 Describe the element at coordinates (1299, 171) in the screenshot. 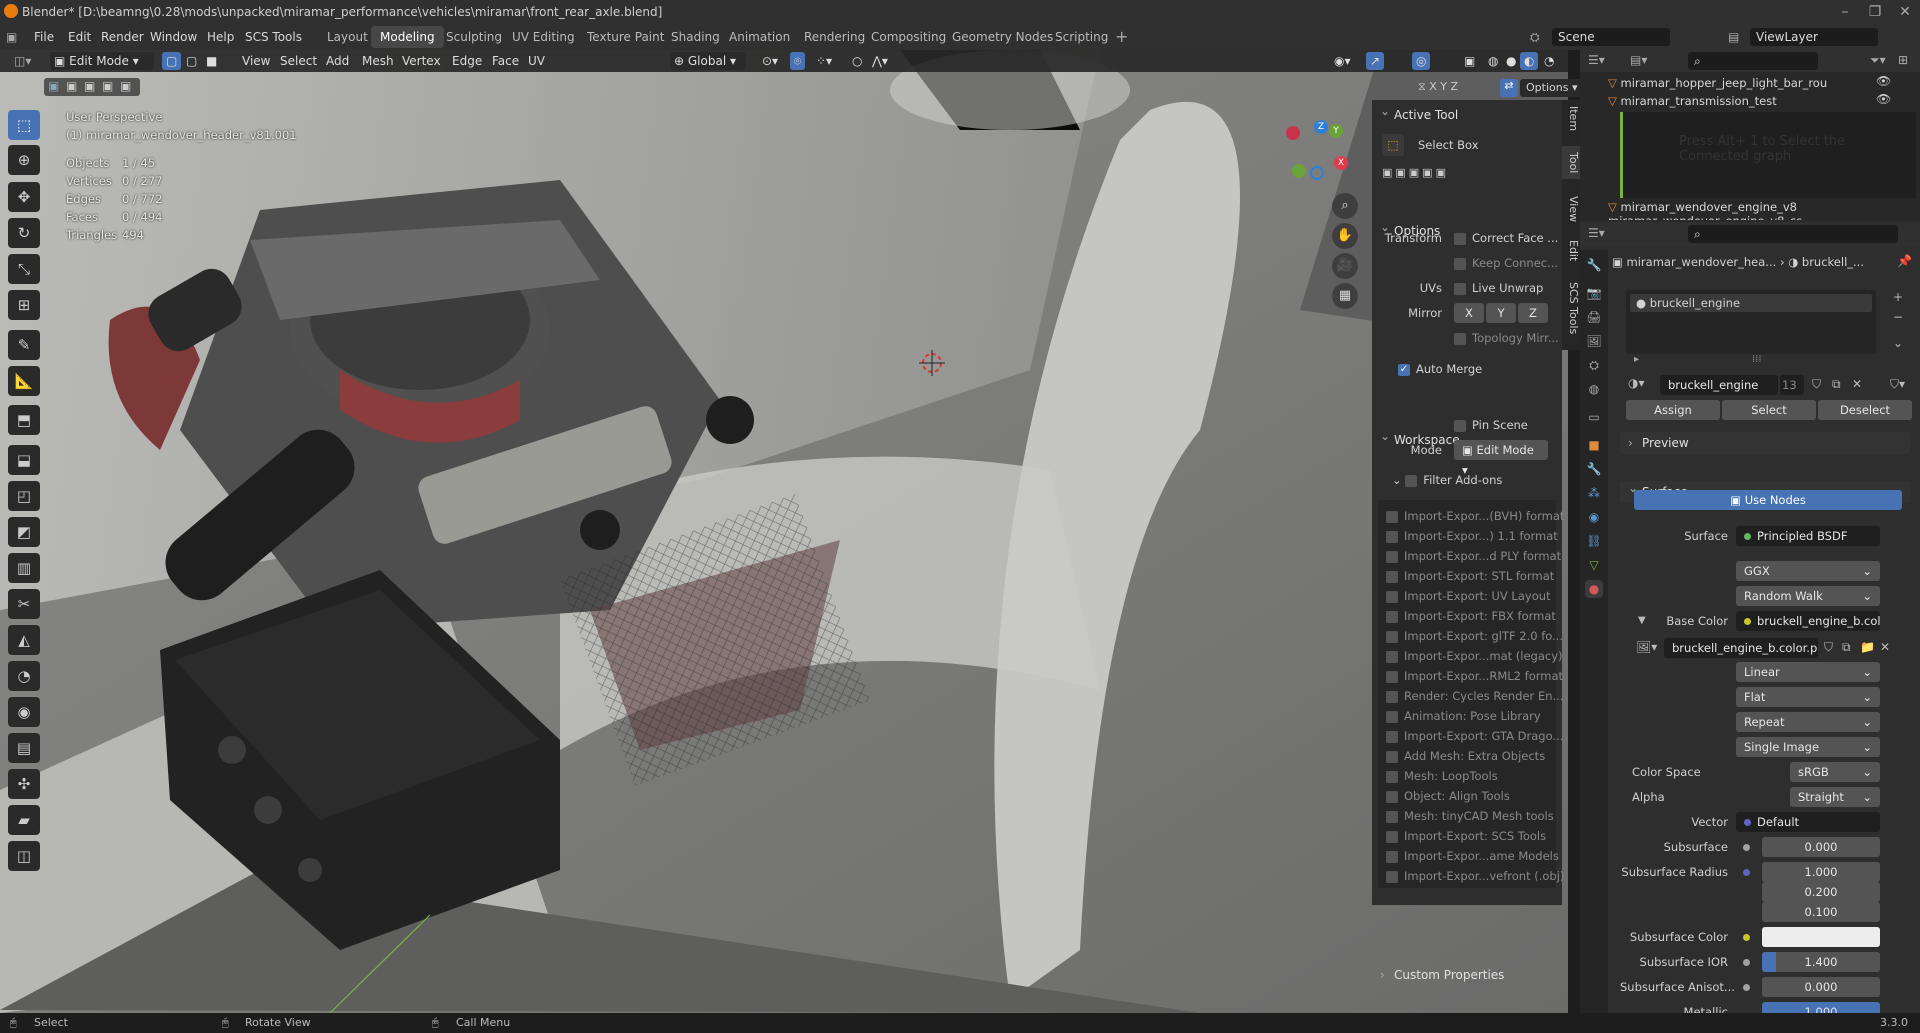

I see `gizmo-neg-y-icon` at that location.